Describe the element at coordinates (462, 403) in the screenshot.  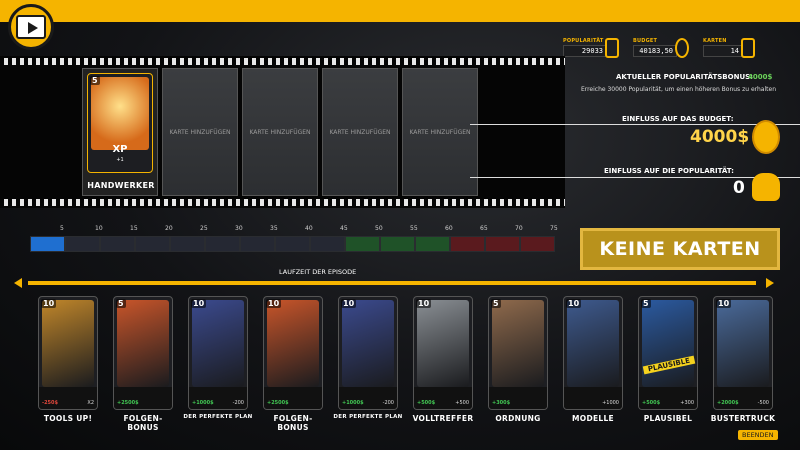
I see `card-pop-effect: +500` at that location.